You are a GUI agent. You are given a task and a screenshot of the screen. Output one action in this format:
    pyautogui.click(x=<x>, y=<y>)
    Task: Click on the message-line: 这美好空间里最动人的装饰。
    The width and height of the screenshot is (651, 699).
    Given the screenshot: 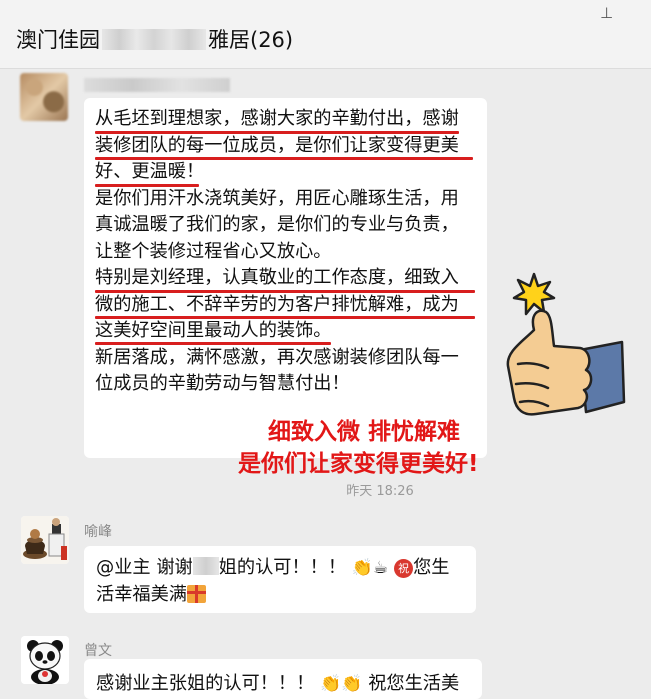 What is the action you would take?
    pyautogui.click(x=213, y=330)
    